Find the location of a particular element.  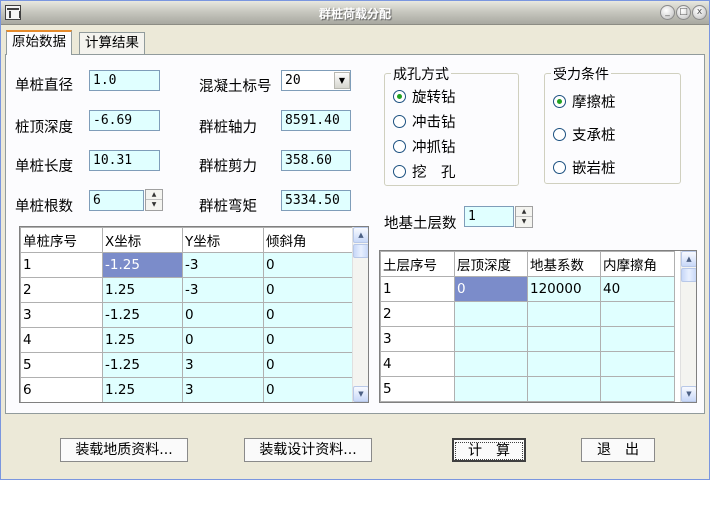

table-row: 1 0 120000 40 is located at coordinates (527, 289).